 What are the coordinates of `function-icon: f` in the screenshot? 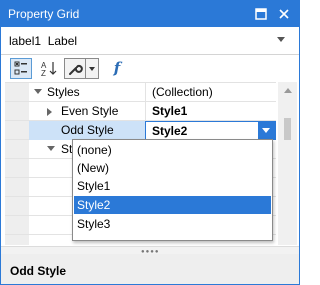 It's located at (117, 68).